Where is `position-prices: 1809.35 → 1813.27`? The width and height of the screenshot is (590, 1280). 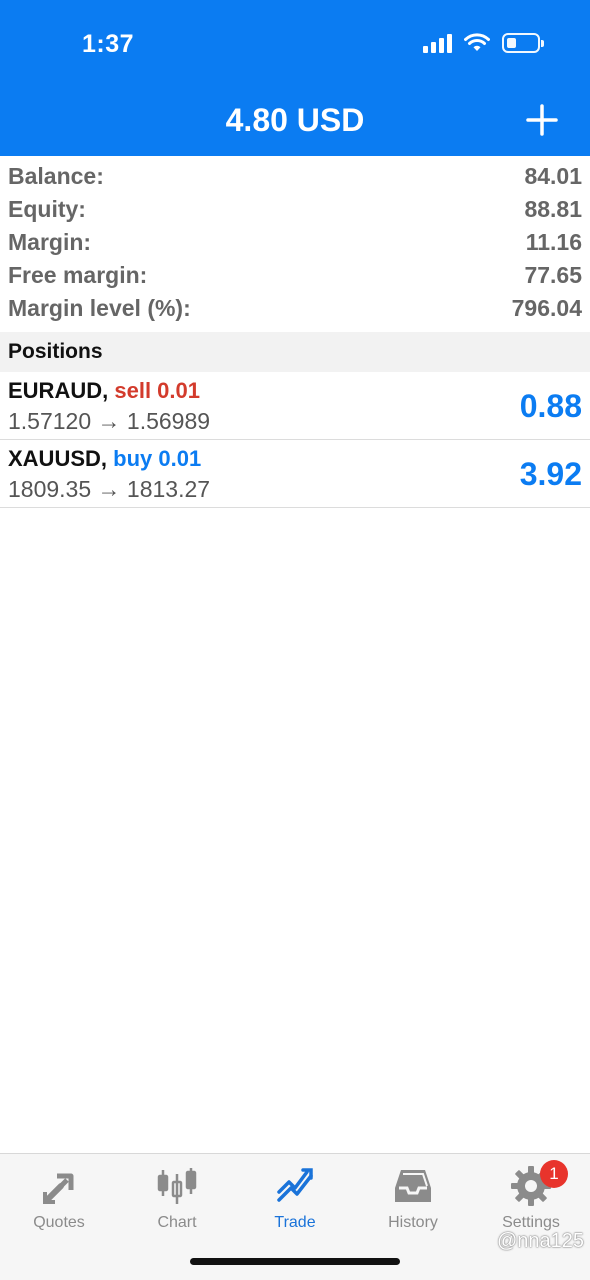
position-prices: 1809.35 → 1813.27 is located at coordinates (109, 489).